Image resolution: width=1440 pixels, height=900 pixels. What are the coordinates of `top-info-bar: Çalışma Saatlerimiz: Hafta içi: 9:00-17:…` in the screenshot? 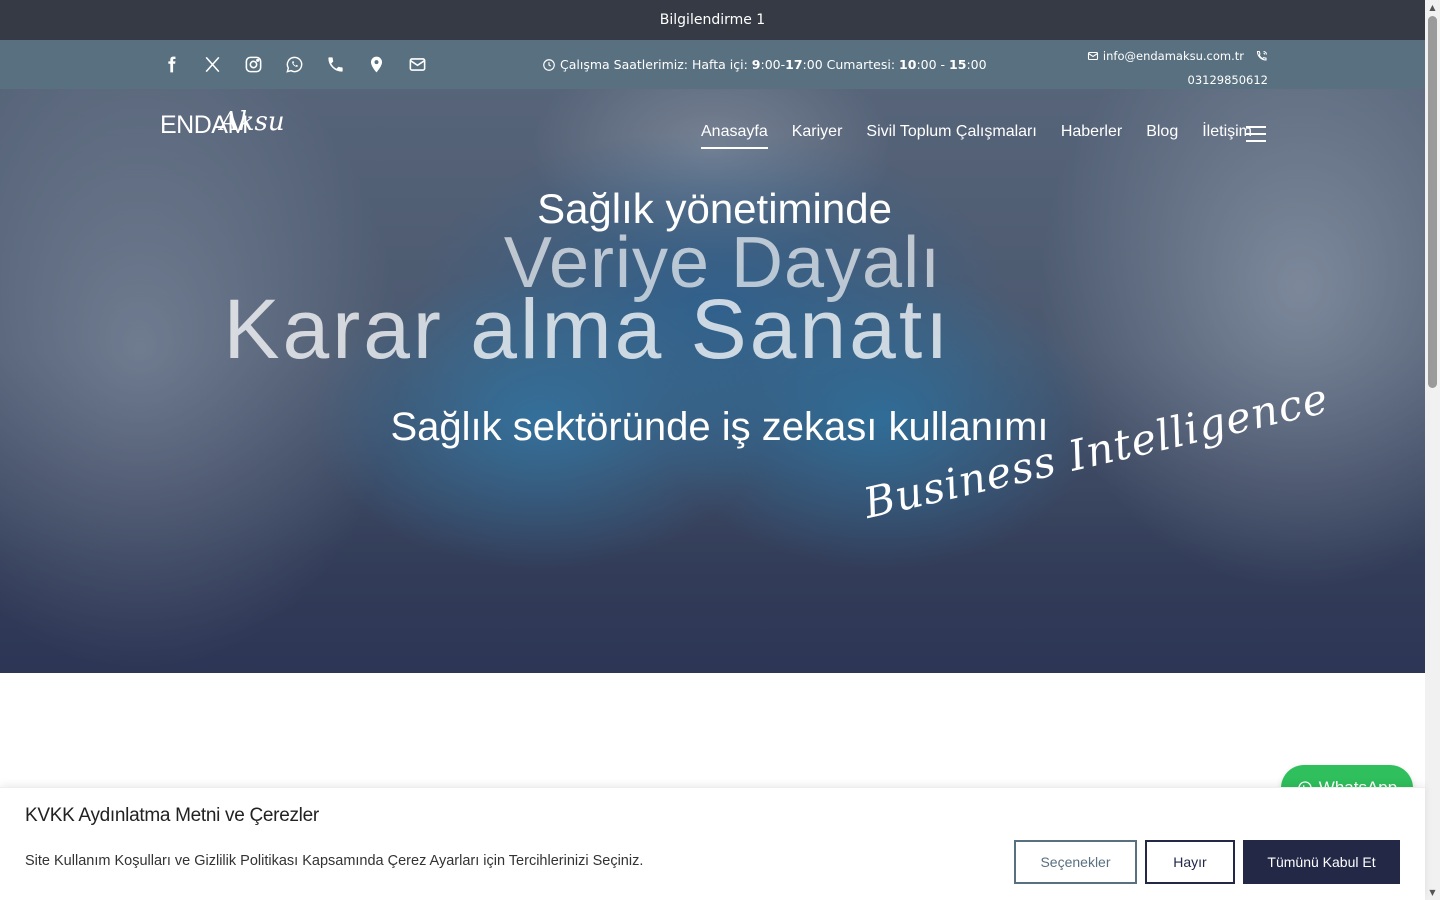 It's located at (712, 64).